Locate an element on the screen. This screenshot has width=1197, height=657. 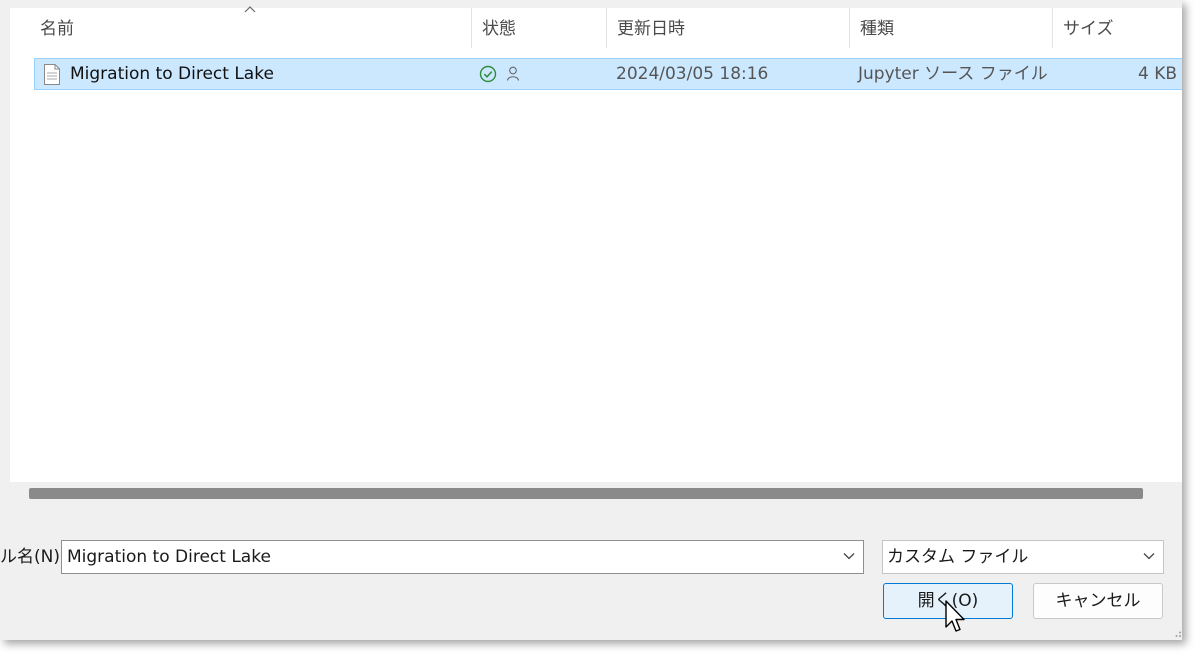
file-size: 4 KB is located at coordinates (1157, 74).